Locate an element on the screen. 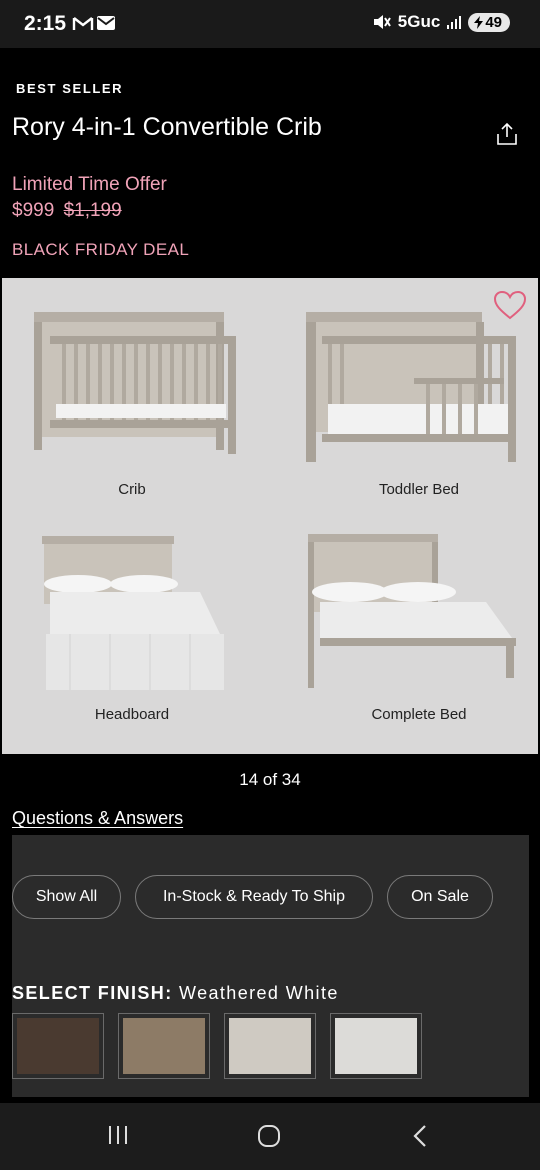 This screenshot has height=1170, width=540. toddler-bed-image is located at coordinates (411, 387).